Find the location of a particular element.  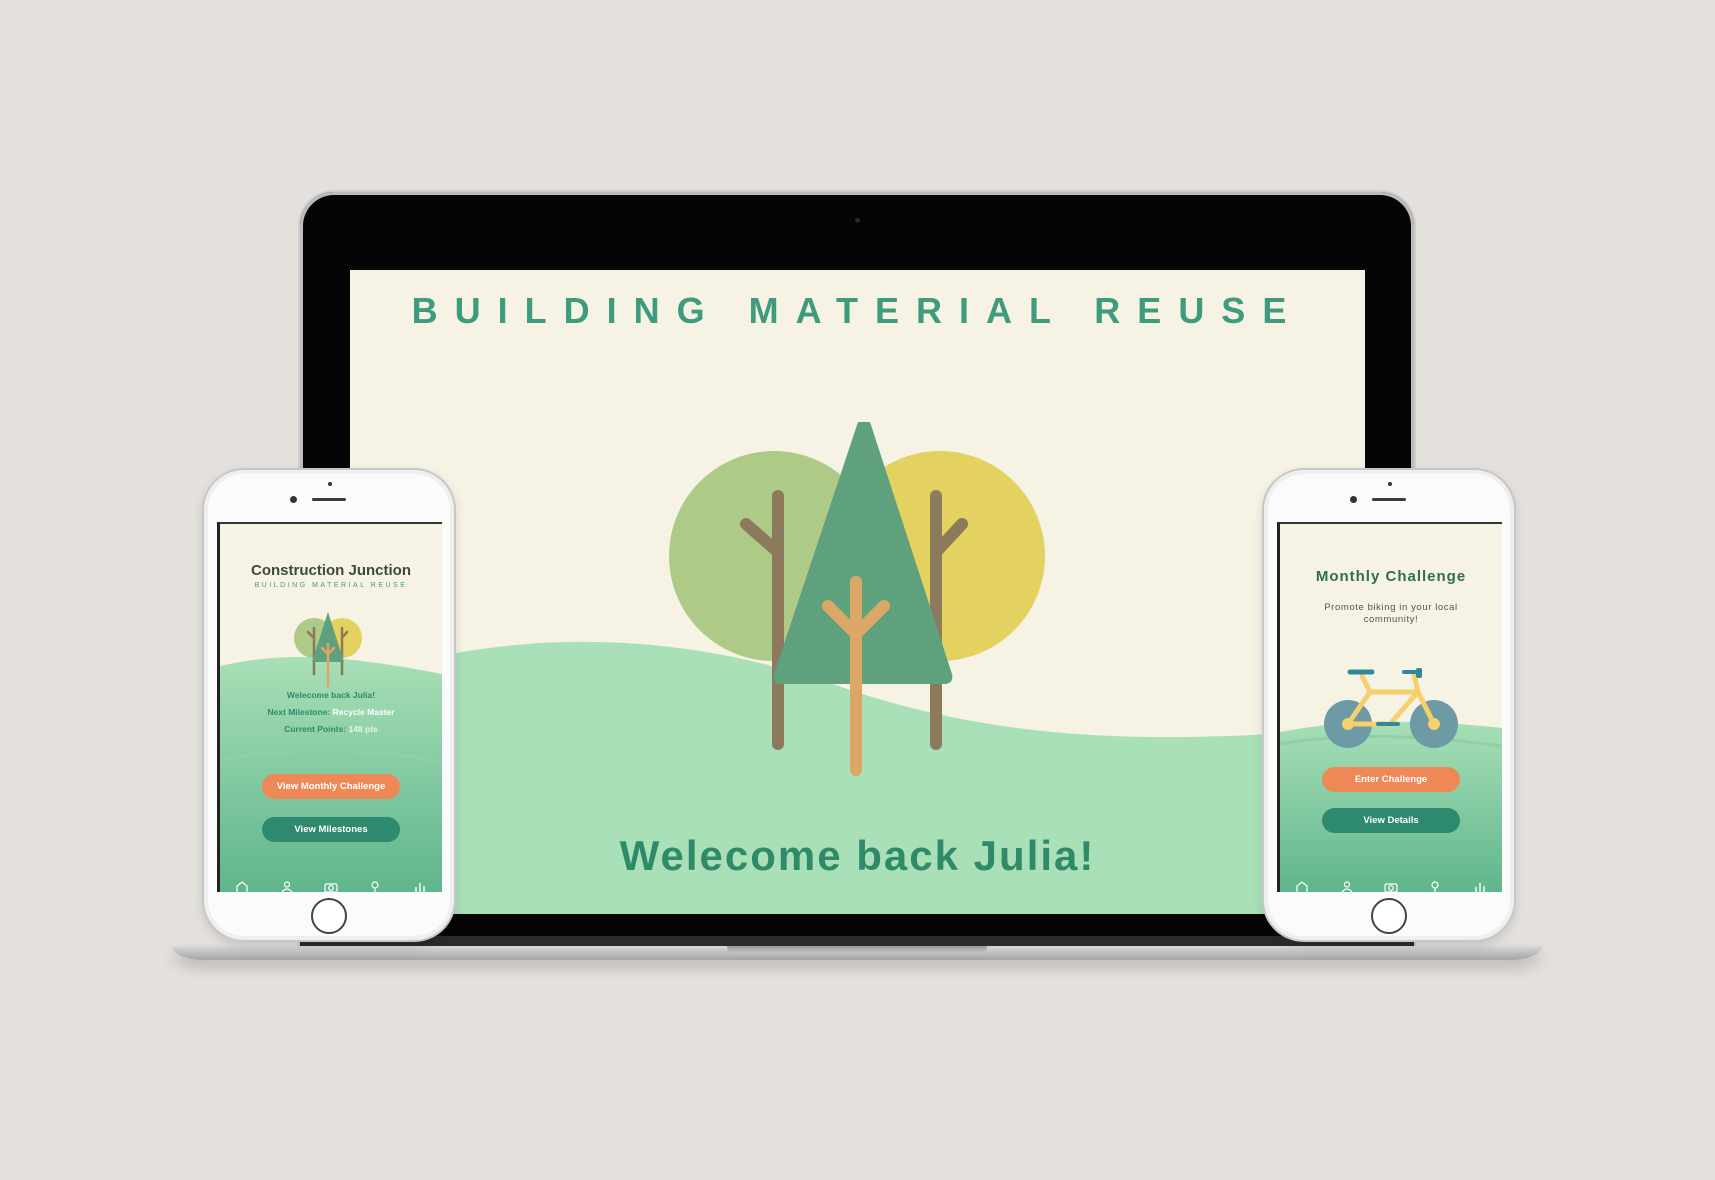

laptop-camera is located at coordinates (857, 220).